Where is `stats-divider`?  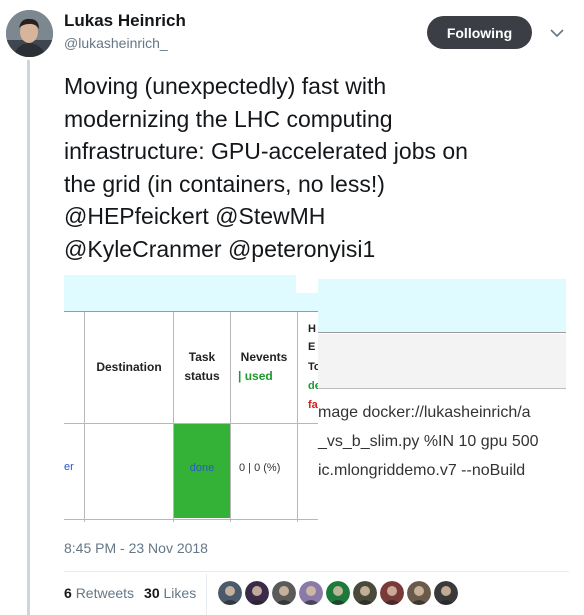 stats-divider is located at coordinates (316, 571).